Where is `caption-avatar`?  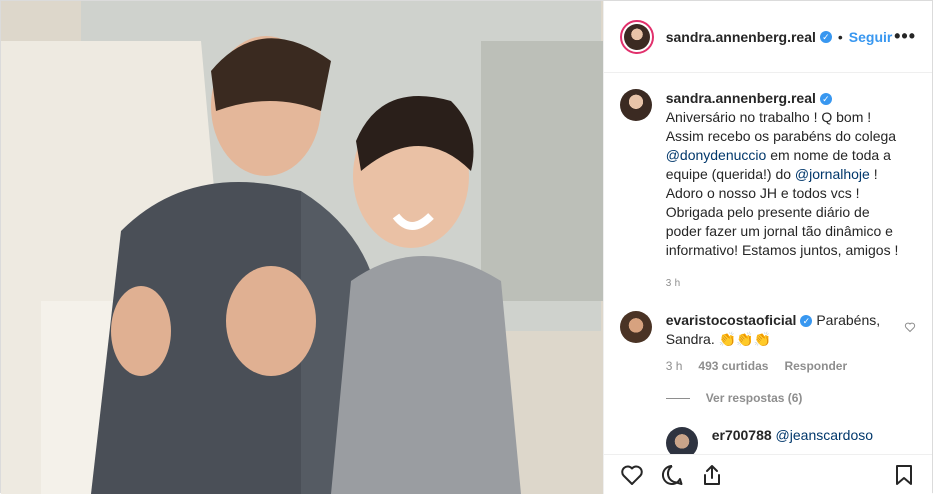
caption-avatar is located at coordinates (635, 105).